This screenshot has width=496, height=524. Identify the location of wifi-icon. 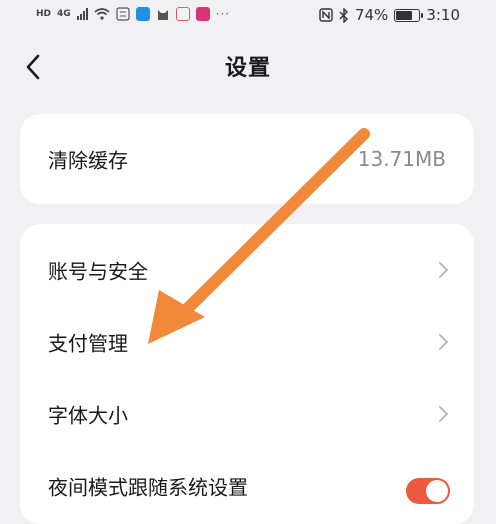
(102, 14).